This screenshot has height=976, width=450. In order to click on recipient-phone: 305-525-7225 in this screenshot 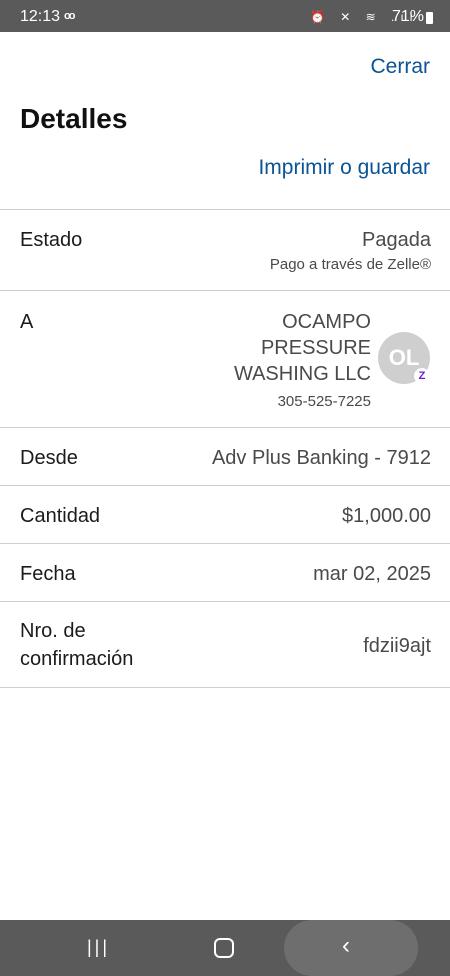, I will do `click(324, 401)`.